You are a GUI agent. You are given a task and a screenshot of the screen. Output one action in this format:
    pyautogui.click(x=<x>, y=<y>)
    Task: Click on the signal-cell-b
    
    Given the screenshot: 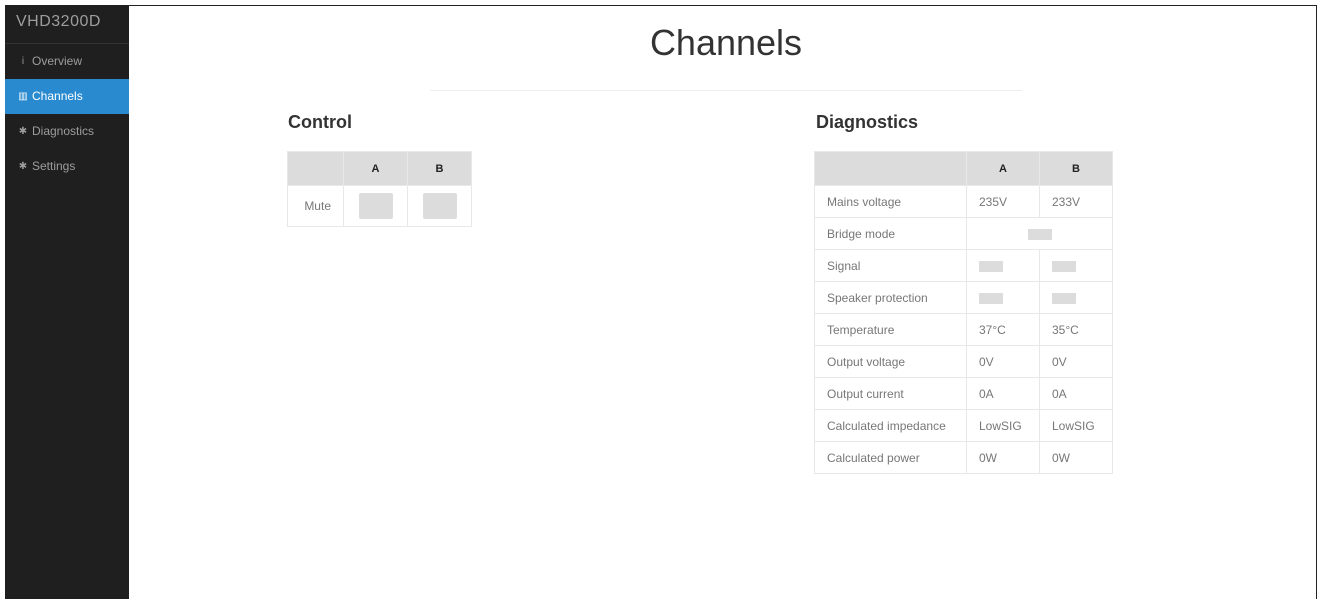 What is the action you would take?
    pyautogui.click(x=1076, y=265)
    